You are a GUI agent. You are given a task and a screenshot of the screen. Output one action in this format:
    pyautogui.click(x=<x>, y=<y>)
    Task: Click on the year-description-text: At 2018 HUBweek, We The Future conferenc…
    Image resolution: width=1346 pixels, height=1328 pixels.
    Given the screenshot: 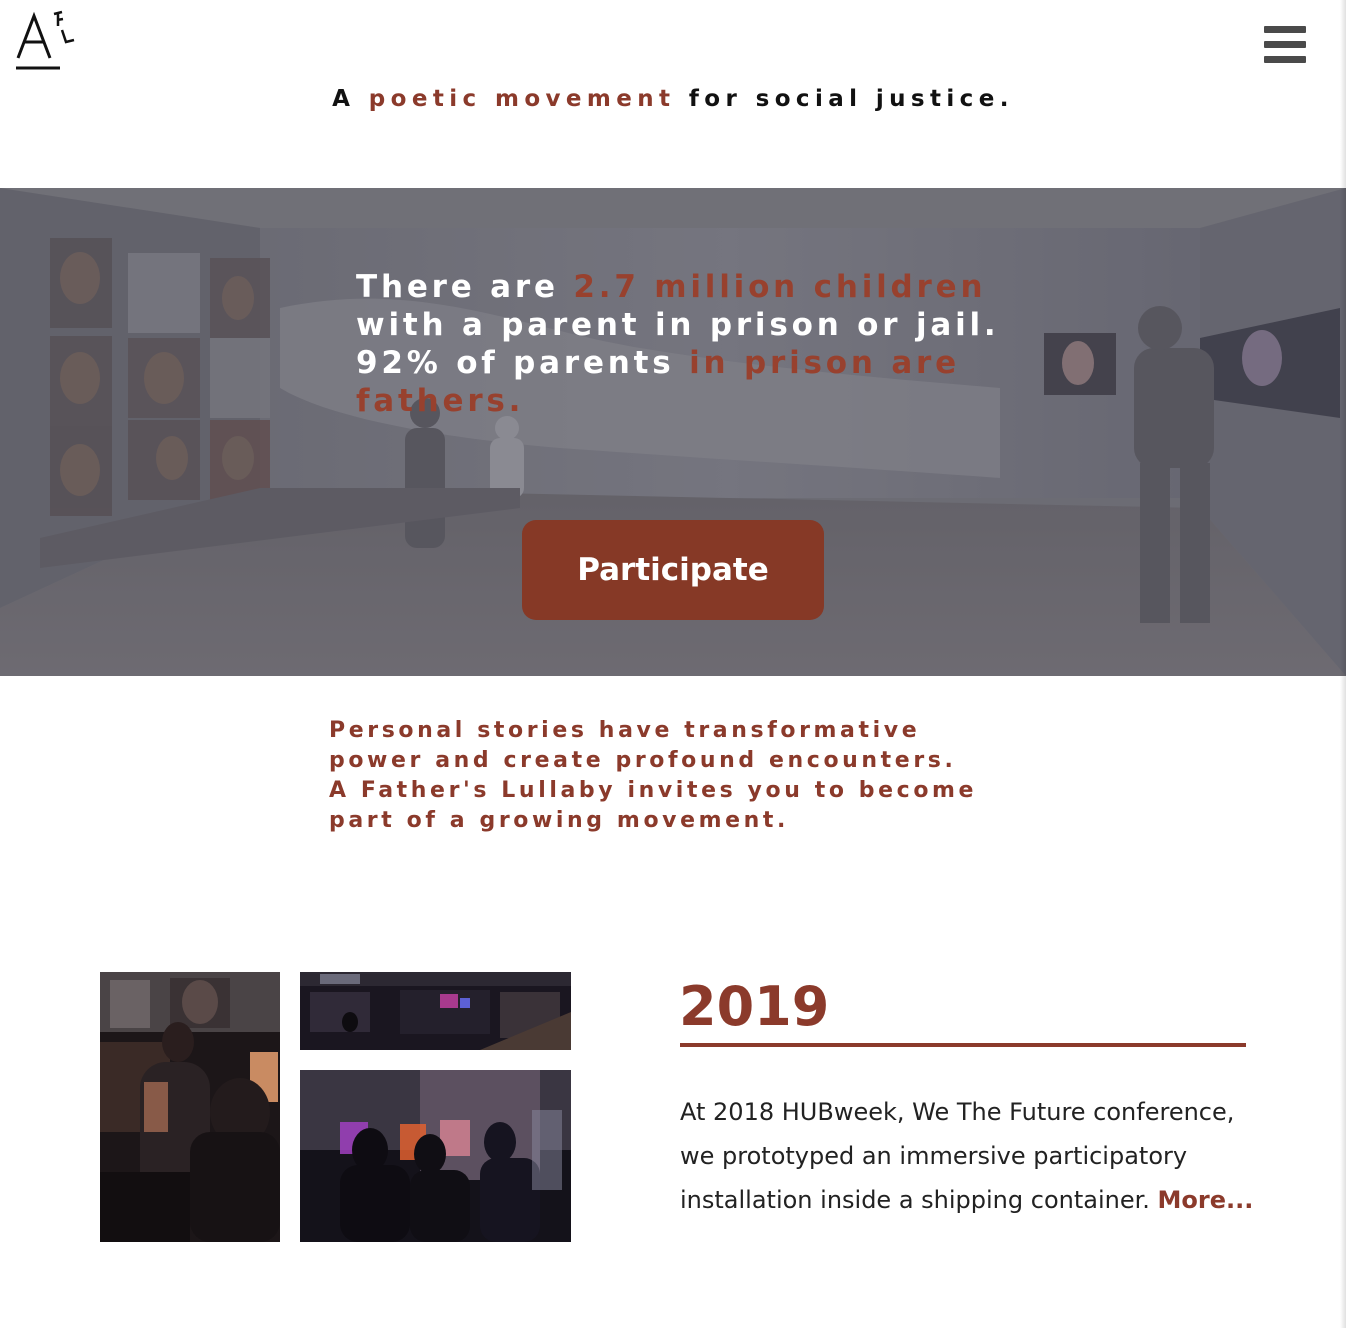 What is the action you would take?
    pyautogui.click(x=957, y=1156)
    